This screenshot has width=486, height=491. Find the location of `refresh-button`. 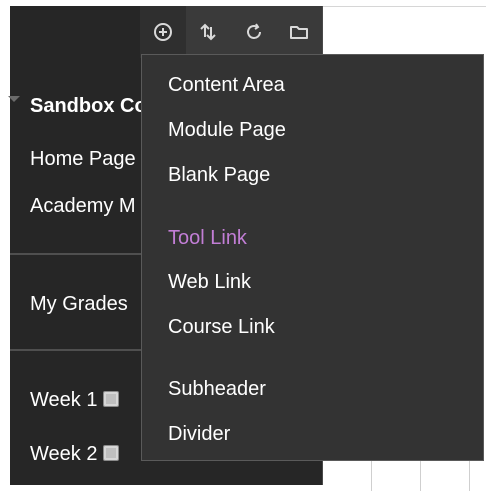

refresh-button is located at coordinates (254, 32).